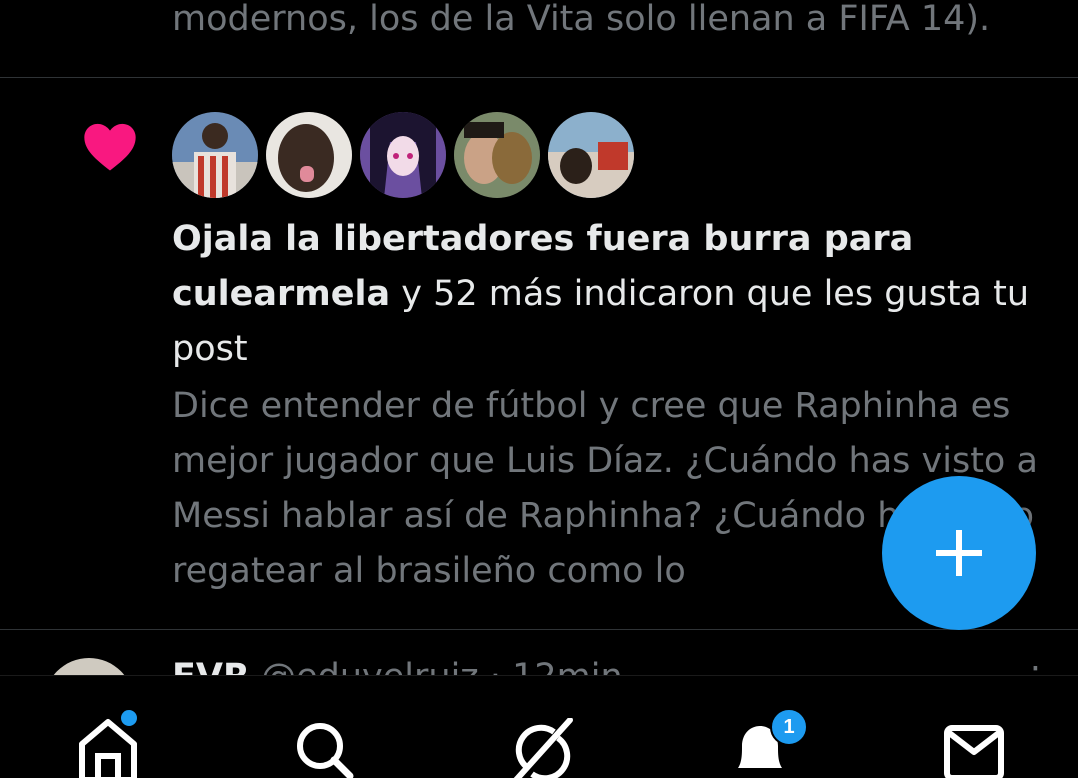 The height and width of the screenshot is (778, 1078). Describe the element at coordinates (110, 147) in the screenshot. I see `heart-icon` at that location.